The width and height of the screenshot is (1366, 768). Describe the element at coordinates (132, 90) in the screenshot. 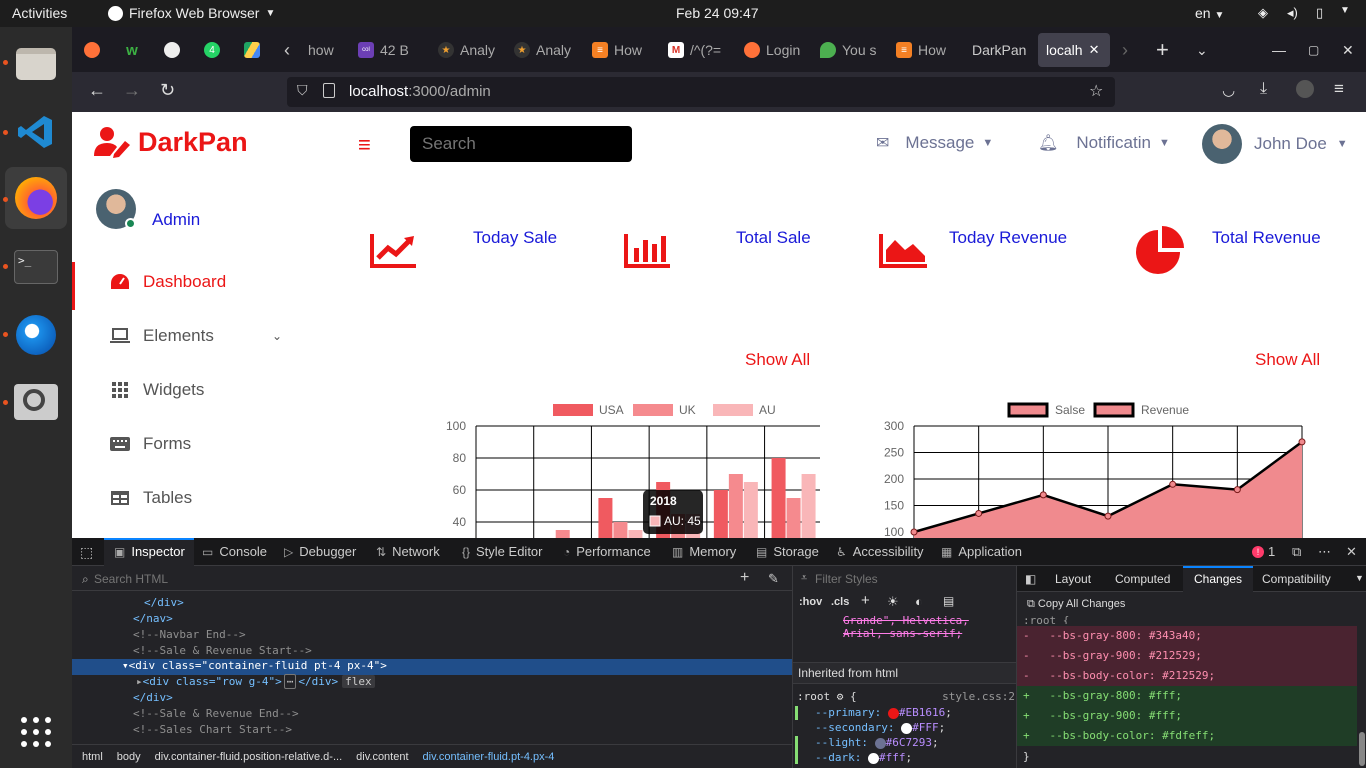

I see `forward-icon: →` at that location.